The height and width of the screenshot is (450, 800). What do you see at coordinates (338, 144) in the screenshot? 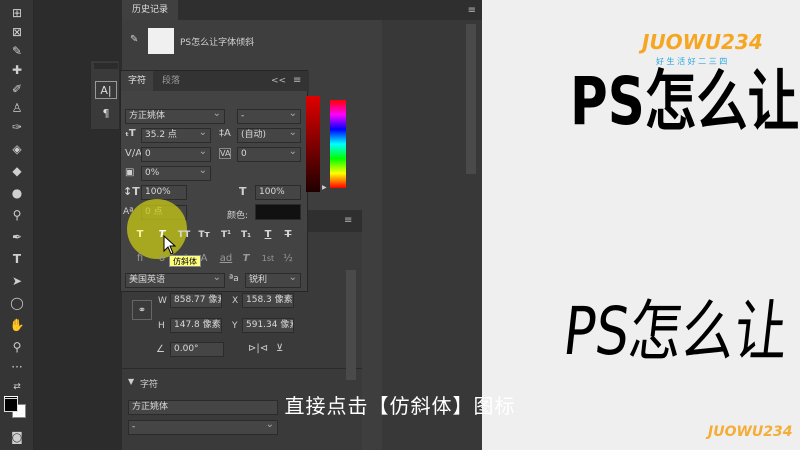
I see `hue-slider` at bounding box center [338, 144].